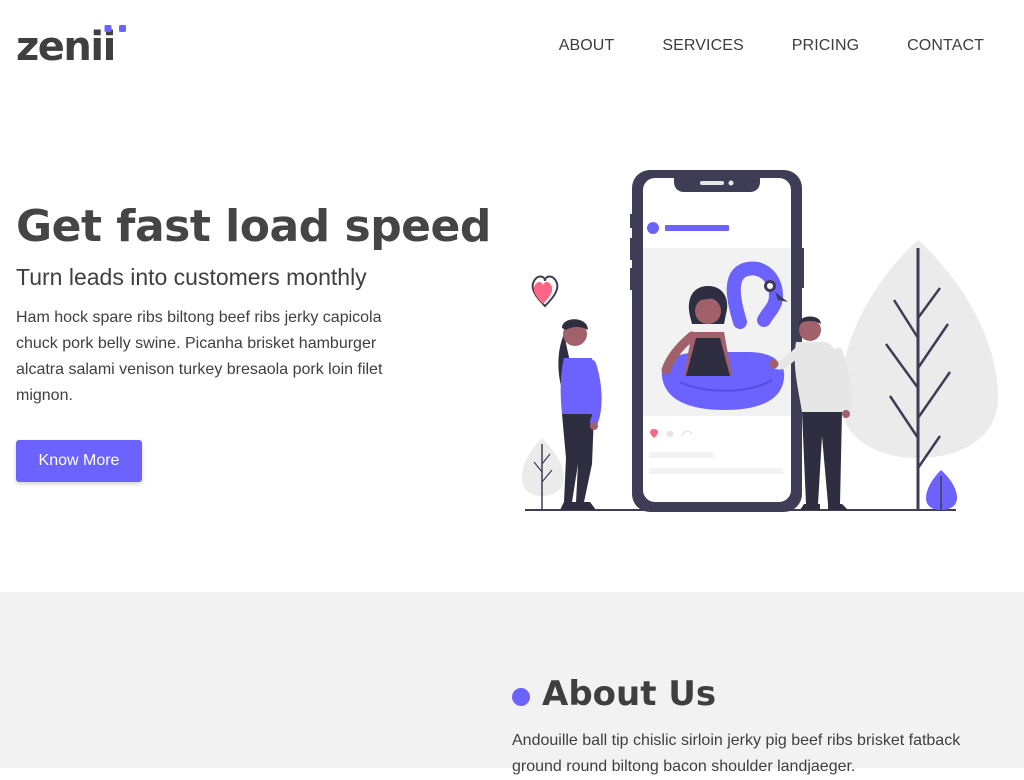 The width and height of the screenshot is (1024, 780). Describe the element at coordinates (65, 45) in the screenshot. I see `svg-text: zenii` at that location.